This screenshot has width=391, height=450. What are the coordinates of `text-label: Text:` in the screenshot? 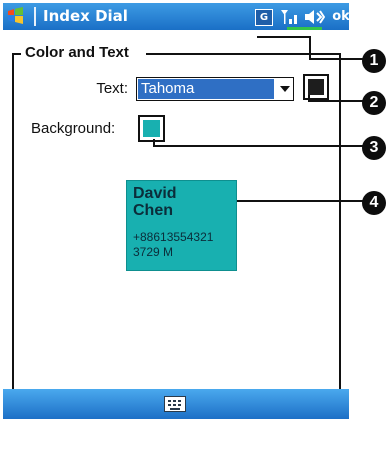 It's located at (112, 88).